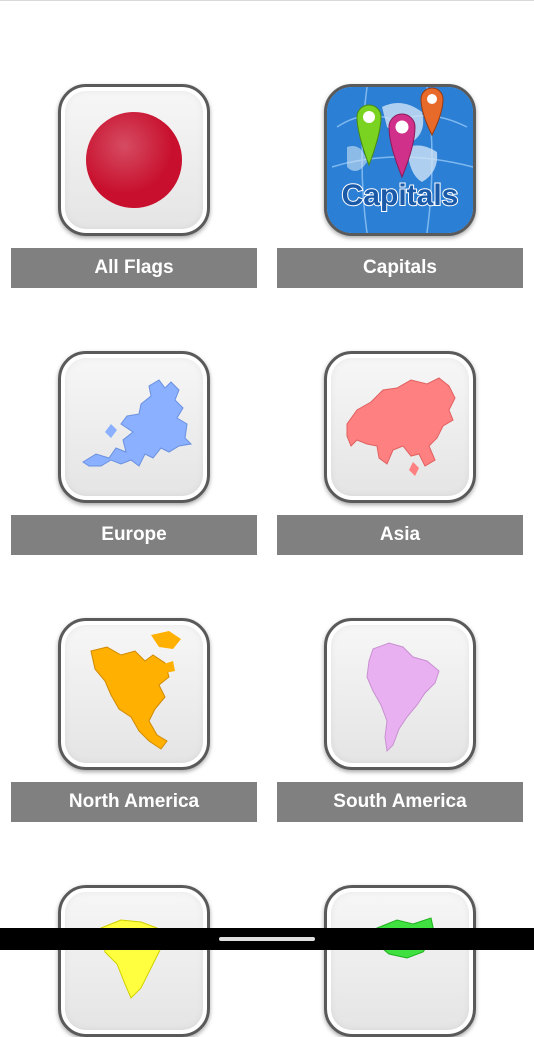 This screenshot has width=534, height=1037. Describe the element at coordinates (131, 959) in the screenshot. I see `africa-map-icon` at that location.